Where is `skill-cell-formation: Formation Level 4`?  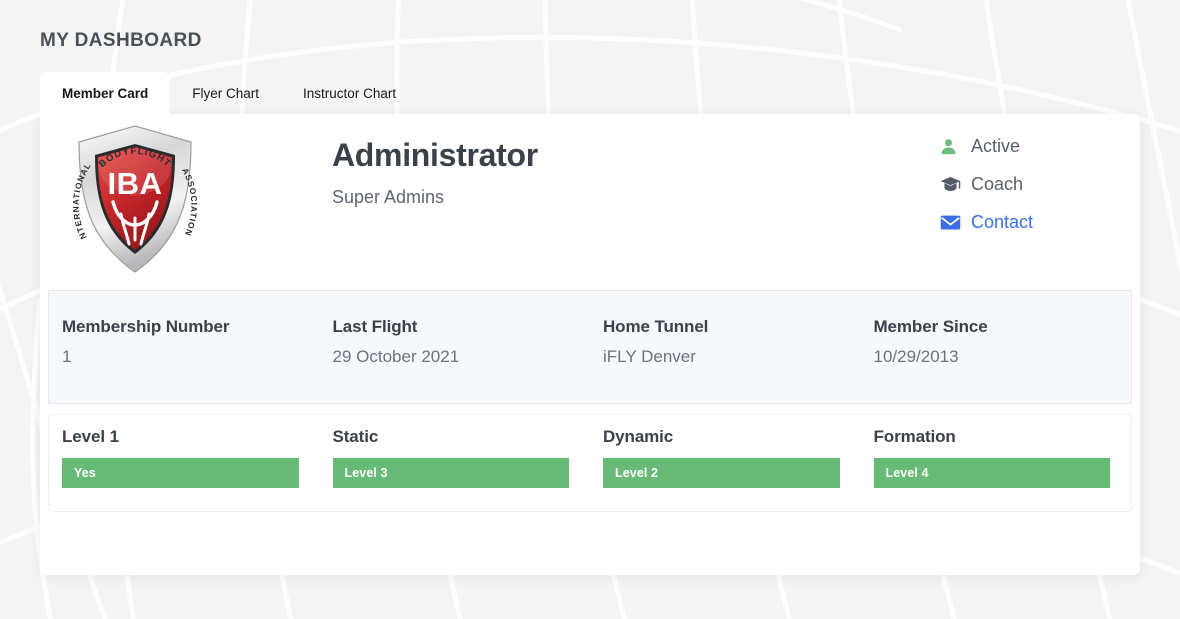 skill-cell-formation: Formation Level 4 is located at coordinates (996, 463).